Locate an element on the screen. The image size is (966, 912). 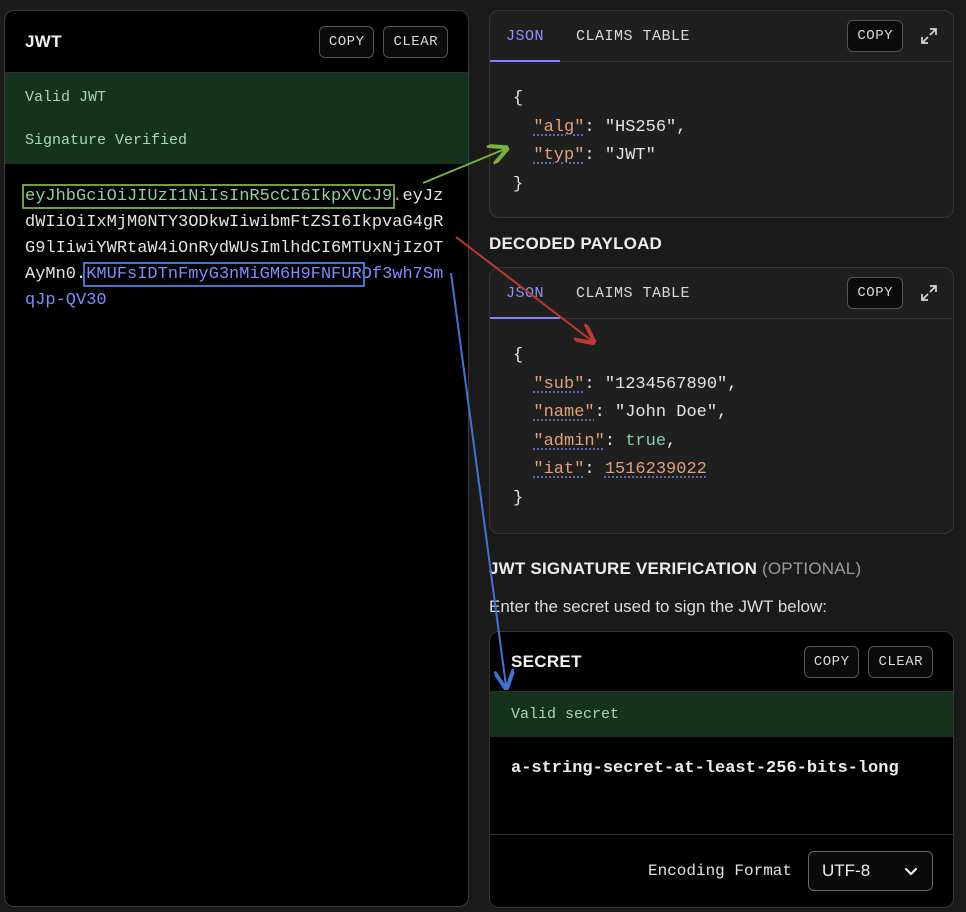
token-signature-segment: KMUFsIDTnFmyG3nMiGM6H9FNFUR is located at coordinates (224, 274).